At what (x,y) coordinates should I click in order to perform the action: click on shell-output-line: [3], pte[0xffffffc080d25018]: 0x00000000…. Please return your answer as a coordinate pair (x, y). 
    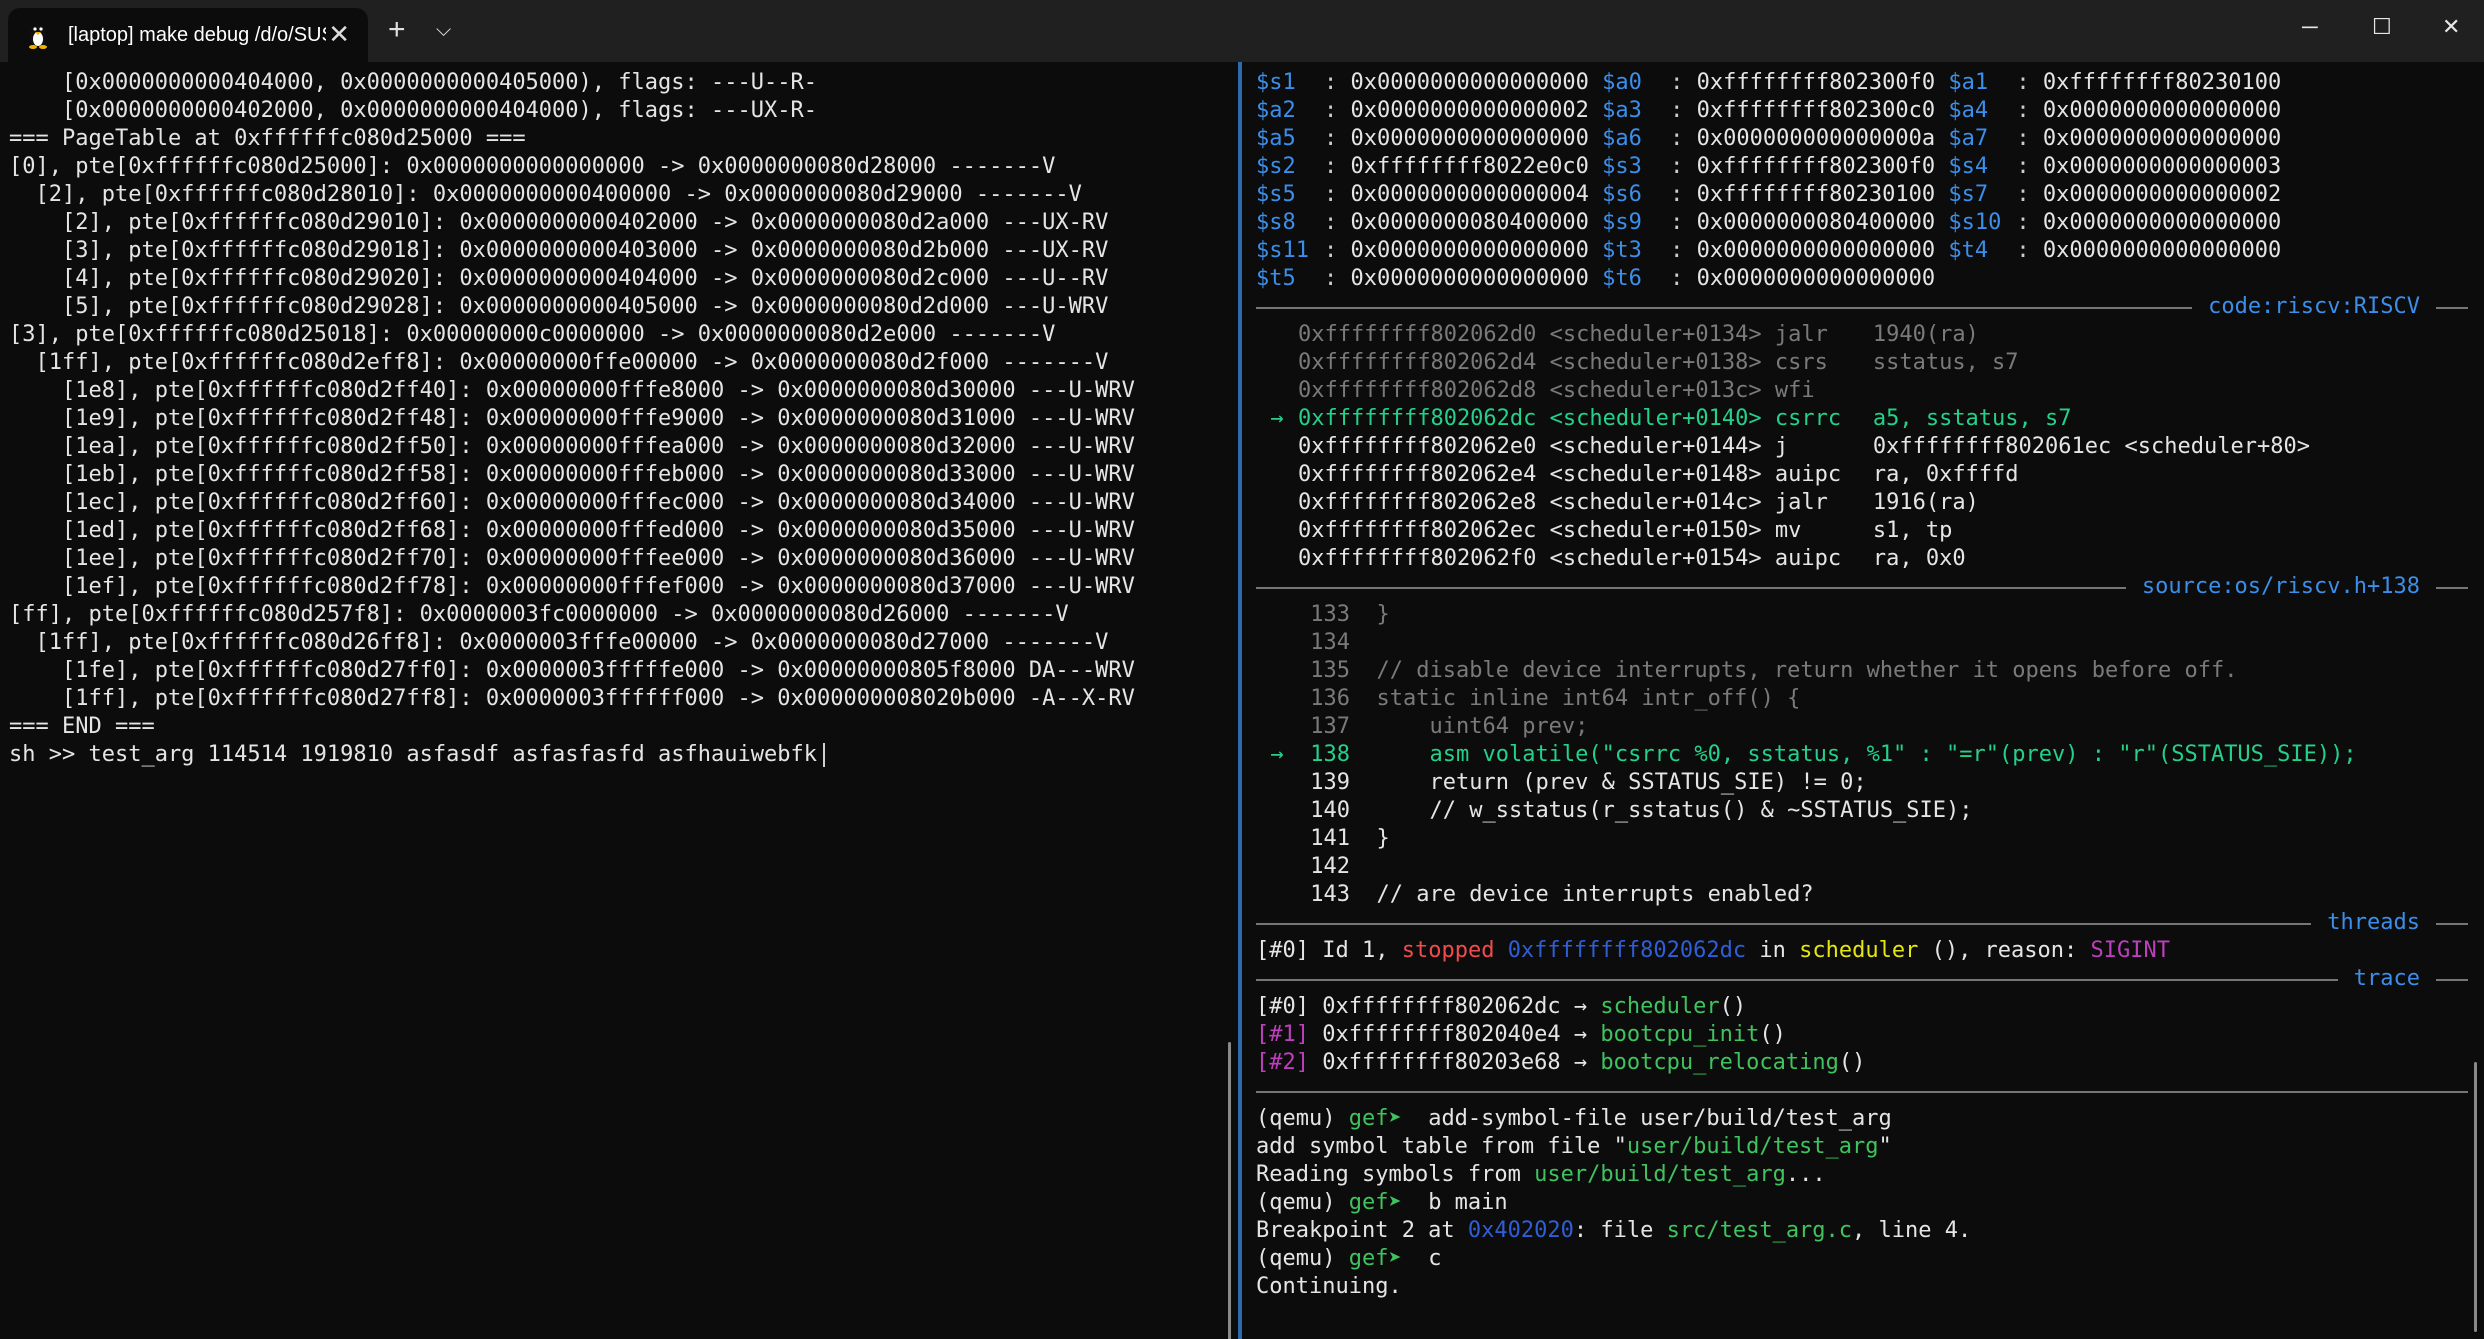
    Looking at the image, I should click on (532, 334).